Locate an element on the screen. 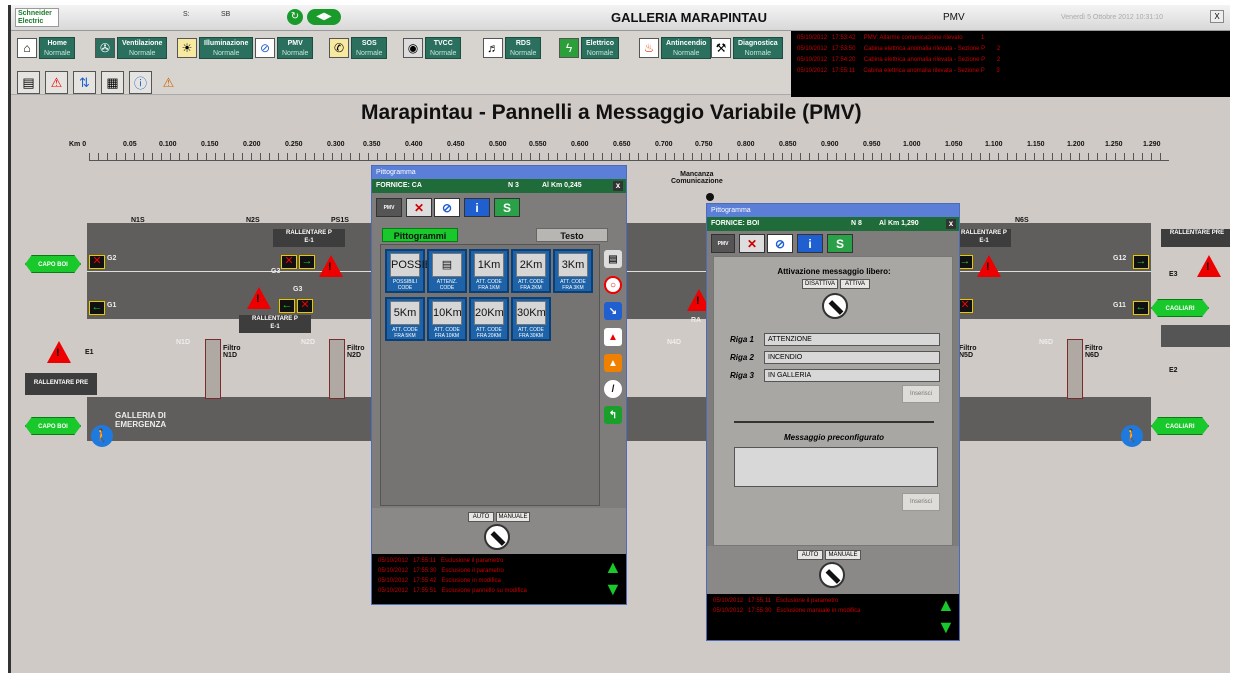 Image resolution: width=1233 pixels, height=675 pixels. pictogram-tile: 5Km ATT. CODE FRA 5KM is located at coordinates (405, 319).